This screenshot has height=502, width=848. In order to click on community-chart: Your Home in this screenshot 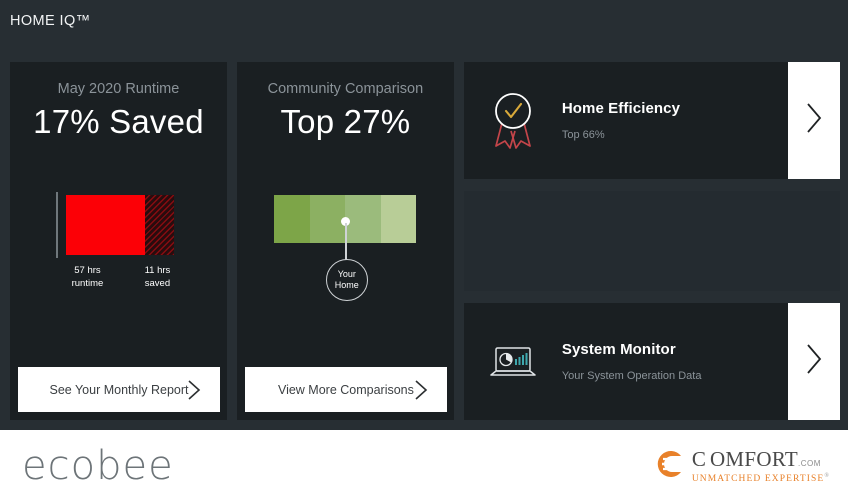, I will do `click(345, 275)`.